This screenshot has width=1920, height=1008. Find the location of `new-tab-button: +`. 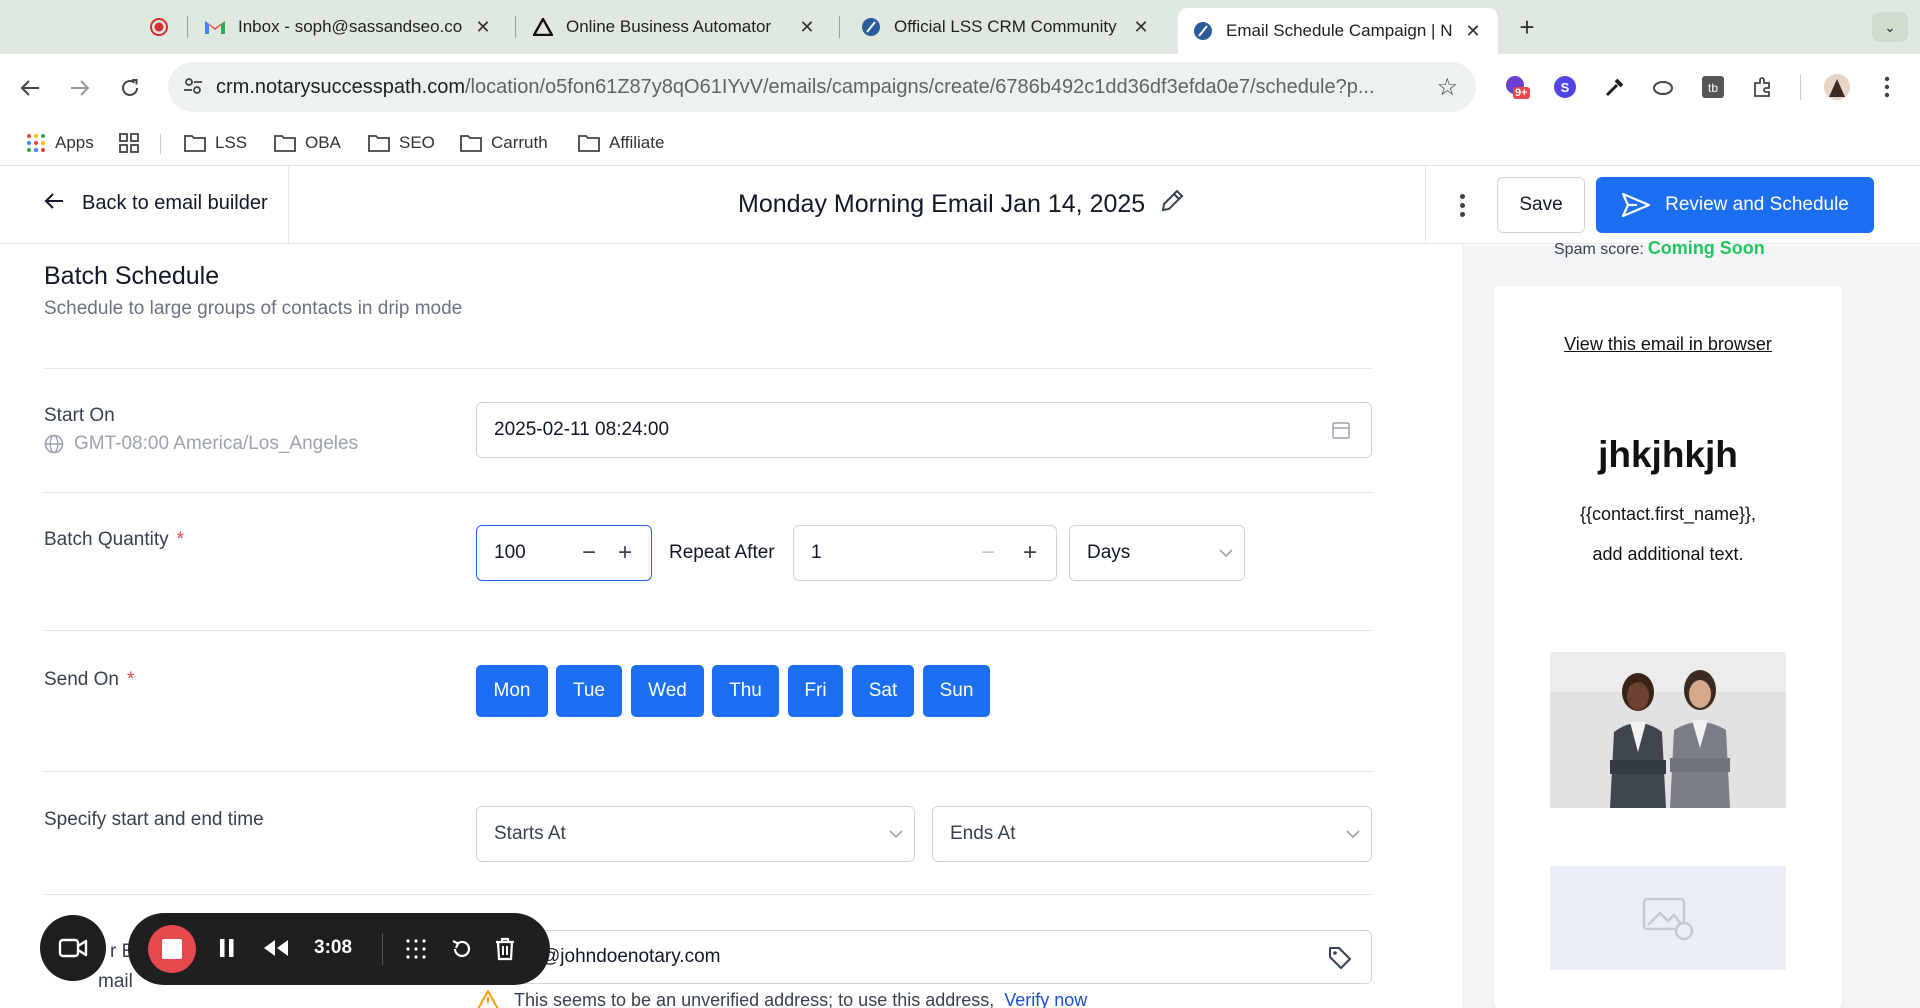

new-tab-button: + is located at coordinates (1527, 27).